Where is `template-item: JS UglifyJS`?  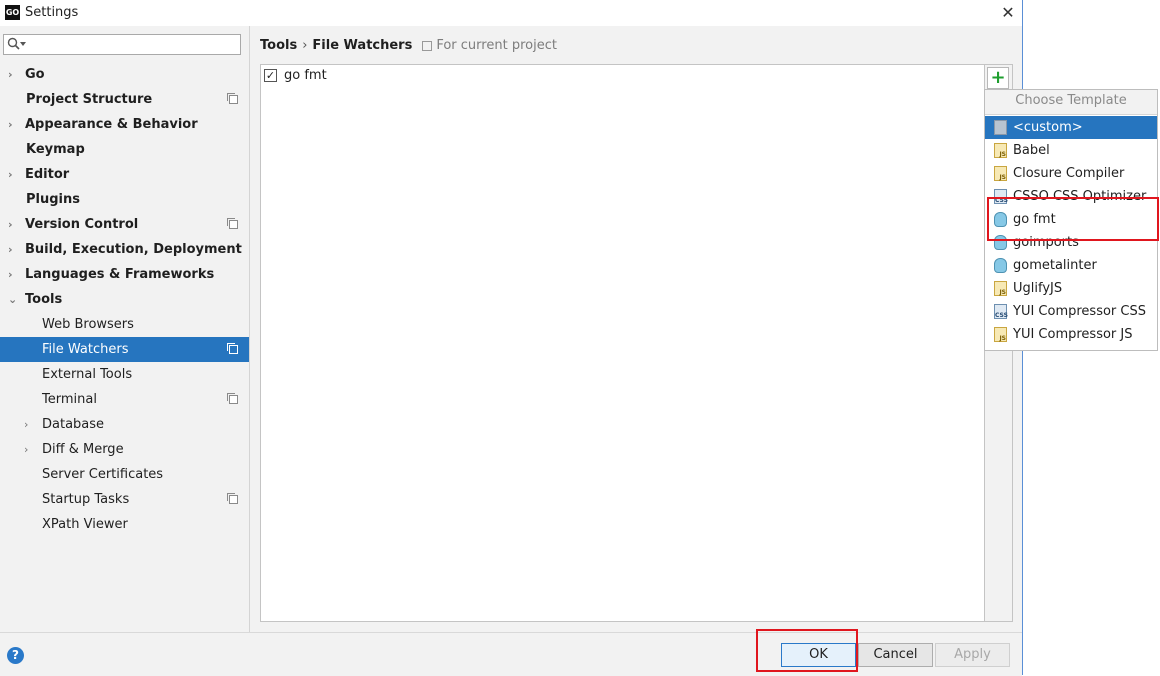 template-item: JS UglifyJS is located at coordinates (1071, 288).